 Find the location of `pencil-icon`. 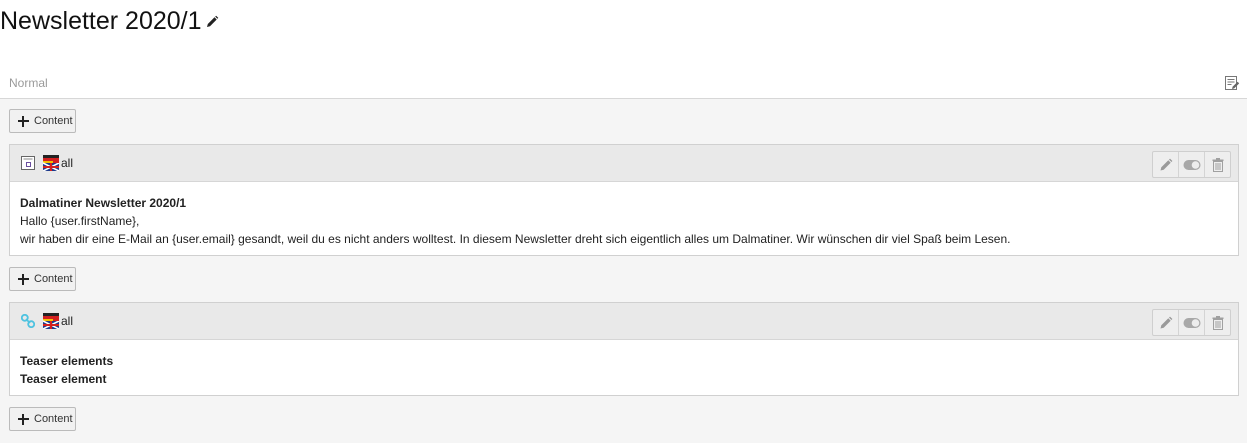

pencil-icon is located at coordinates (212, 22).